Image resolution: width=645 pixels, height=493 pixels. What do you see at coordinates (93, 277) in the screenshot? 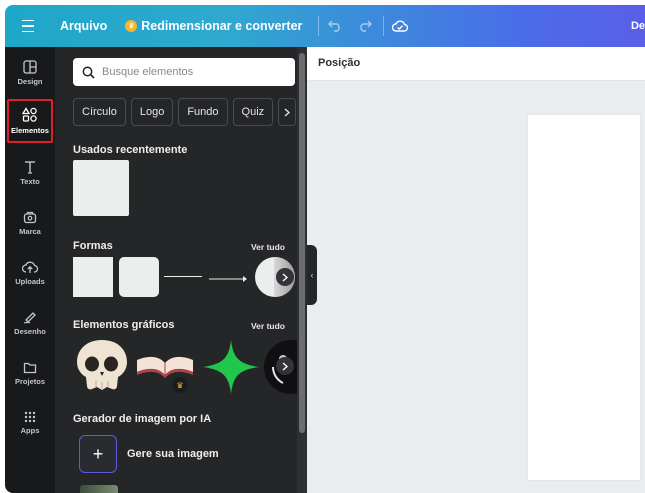
I see `shape-square` at bounding box center [93, 277].